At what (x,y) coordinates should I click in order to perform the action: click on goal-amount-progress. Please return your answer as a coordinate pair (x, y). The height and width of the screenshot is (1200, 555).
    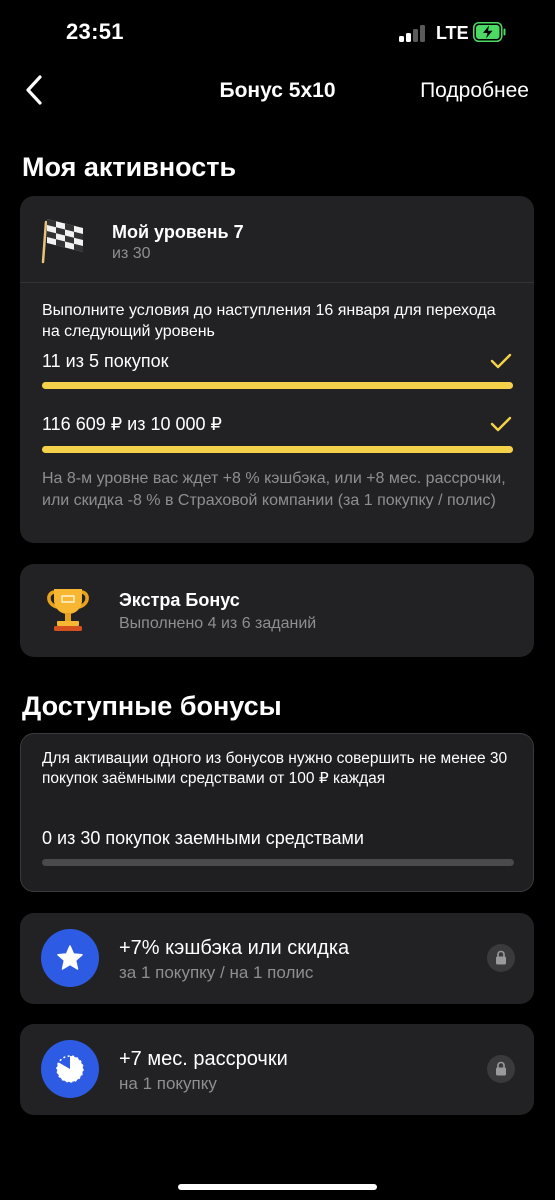
    Looking at the image, I should click on (277, 449).